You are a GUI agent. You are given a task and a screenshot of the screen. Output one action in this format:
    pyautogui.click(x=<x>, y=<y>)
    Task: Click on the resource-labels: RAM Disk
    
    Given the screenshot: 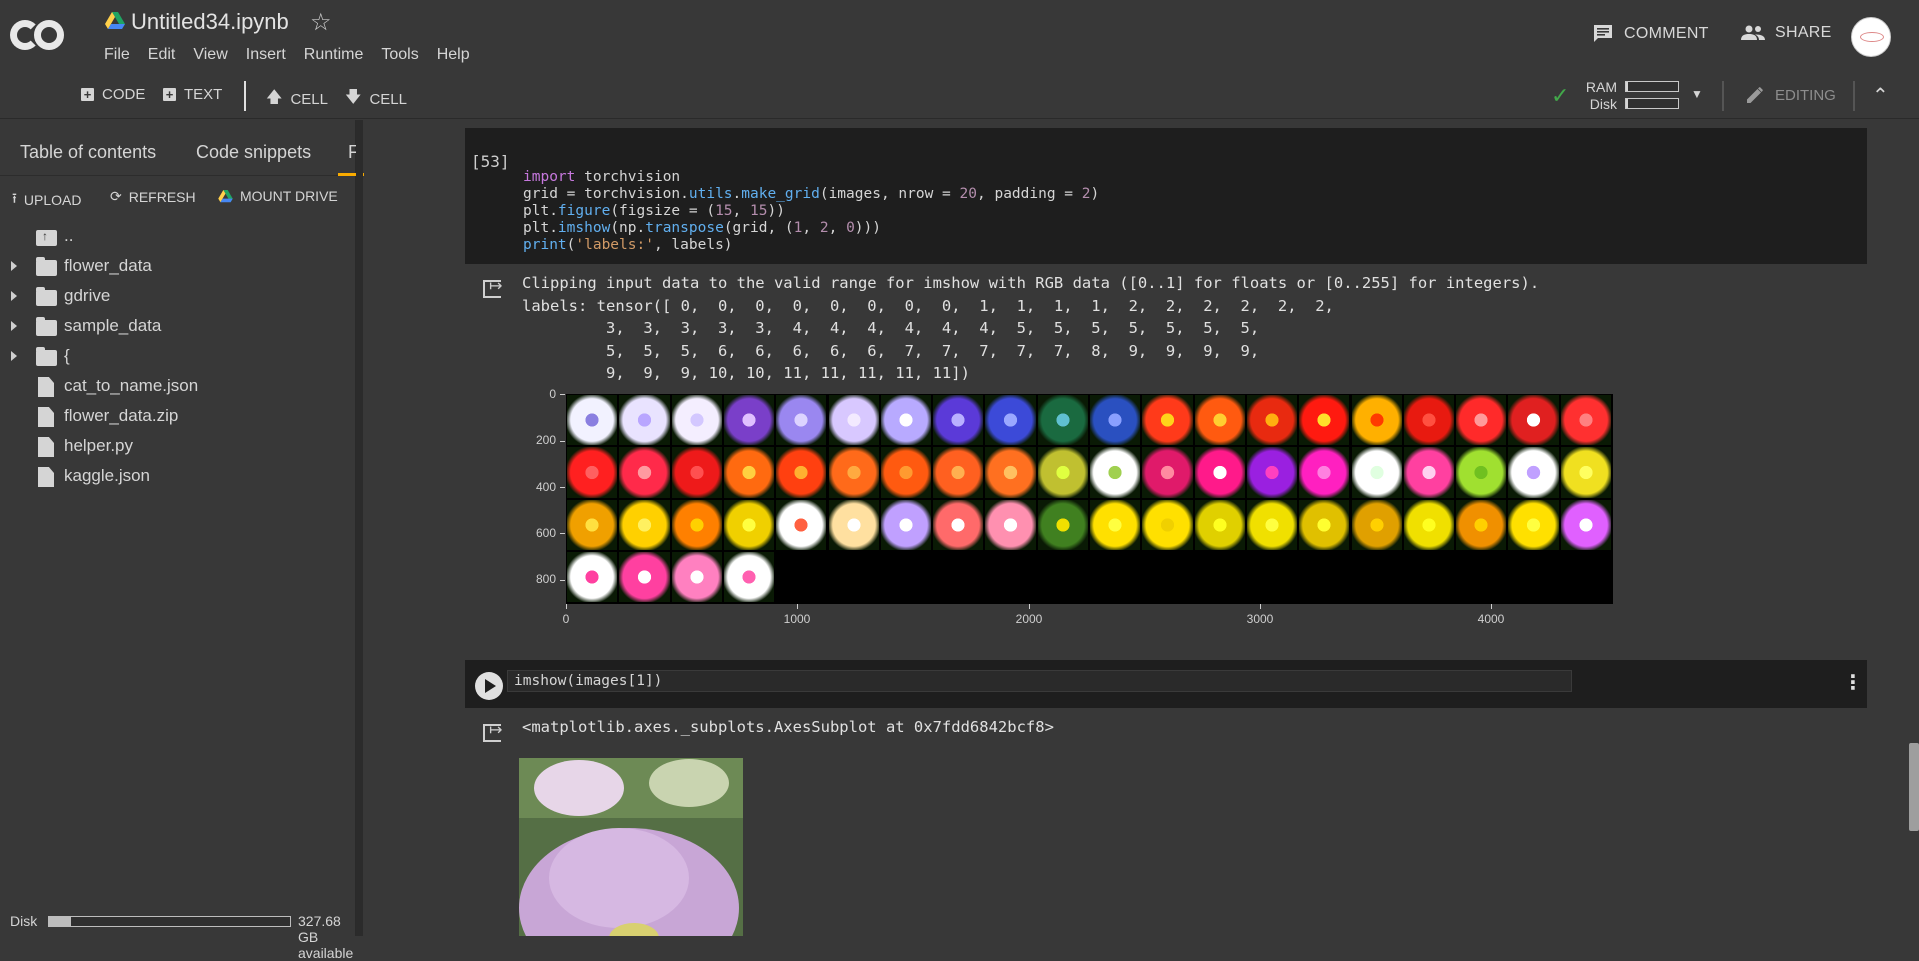 What is the action you would take?
    pyautogui.click(x=1600, y=96)
    